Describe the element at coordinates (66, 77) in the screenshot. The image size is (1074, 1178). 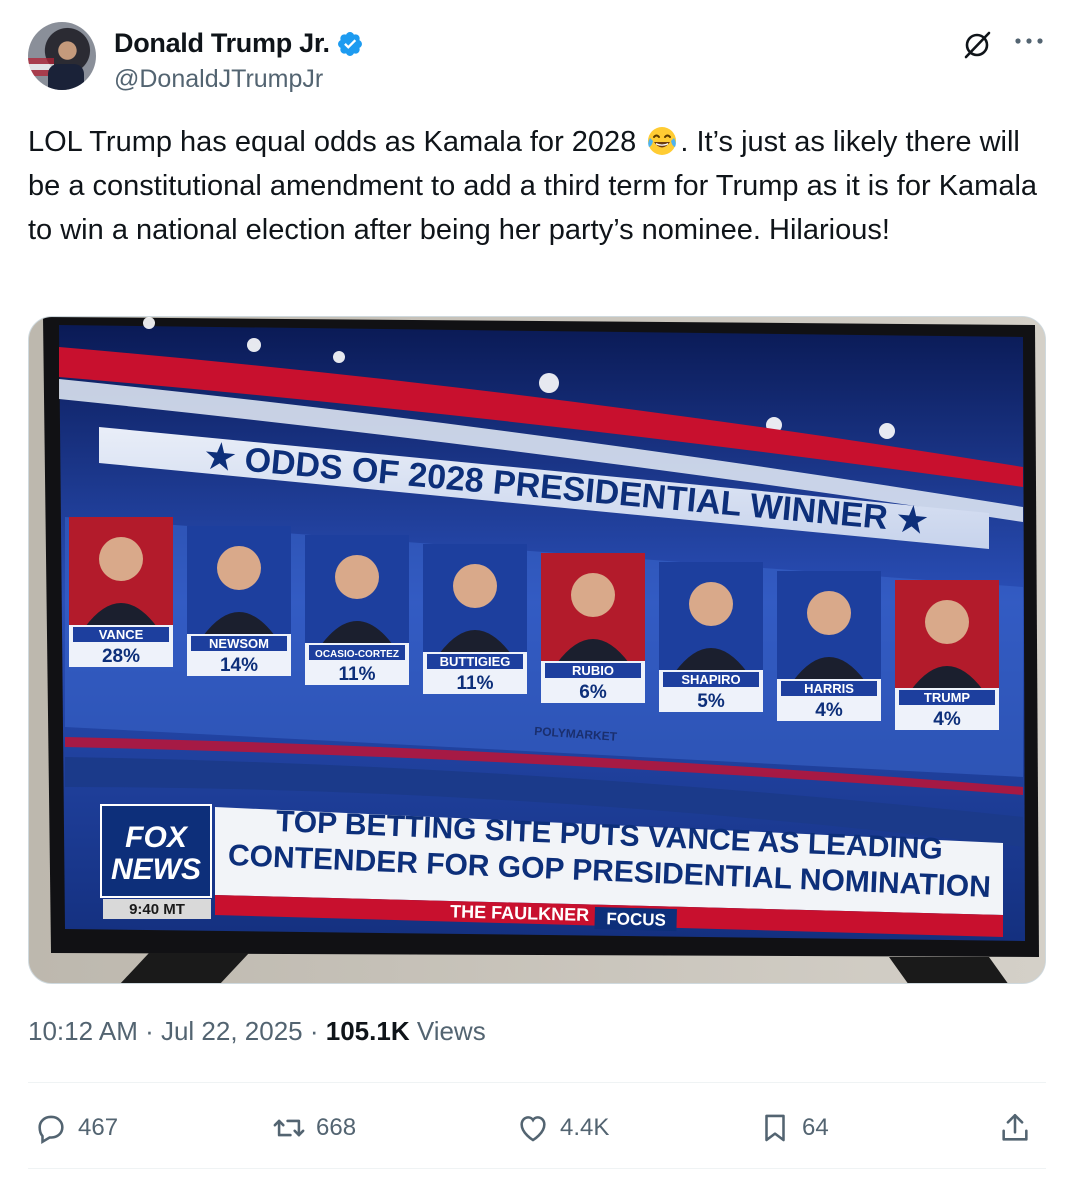
I see `avatar-figure` at that location.